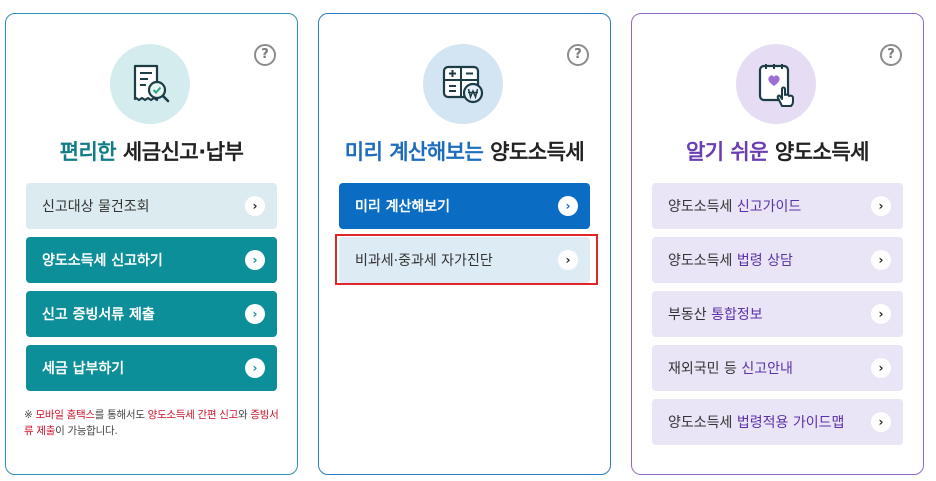 This screenshot has height=481, width=936. What do you see at coordinates (121, 415) in the screenshot?
I see `note-text: 를 통해서도` at bounding box center [121, 415].